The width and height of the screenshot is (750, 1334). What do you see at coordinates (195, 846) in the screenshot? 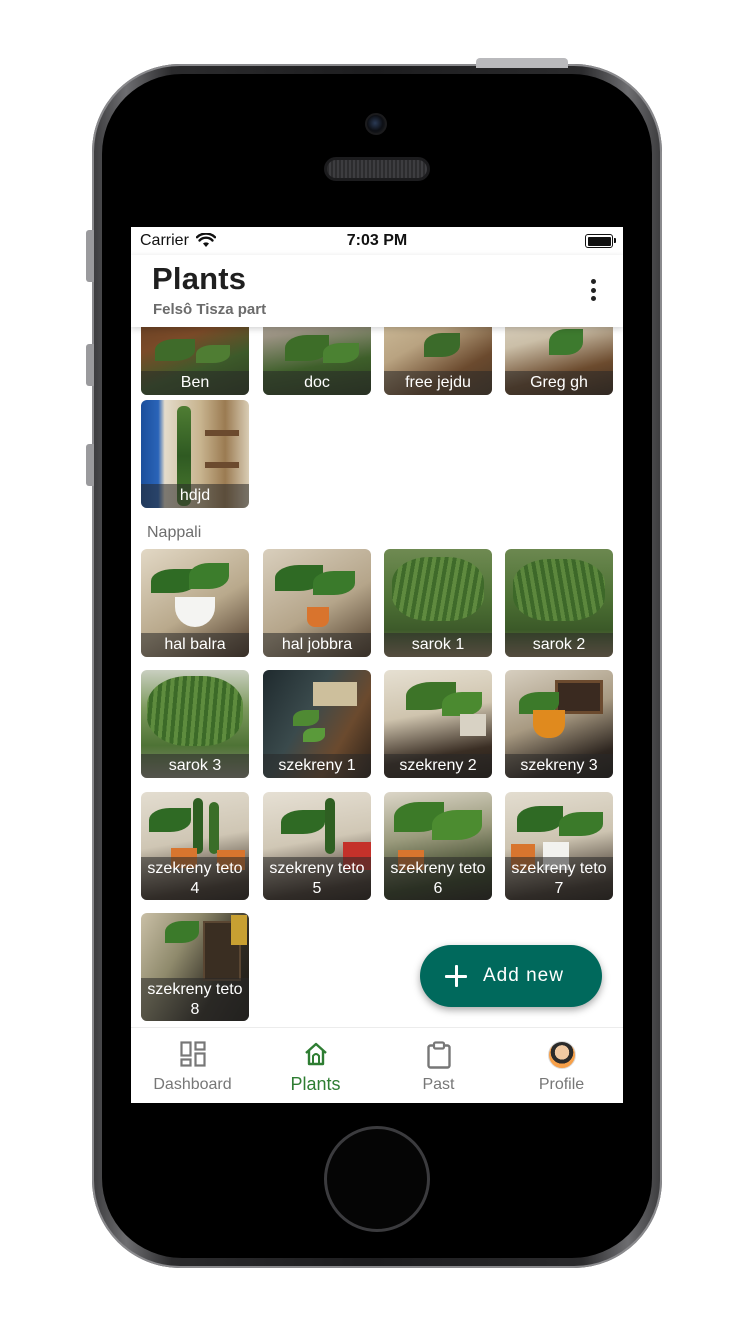
I see `plant-tile: szekreny teto 4` at bounding box center [195, 846].